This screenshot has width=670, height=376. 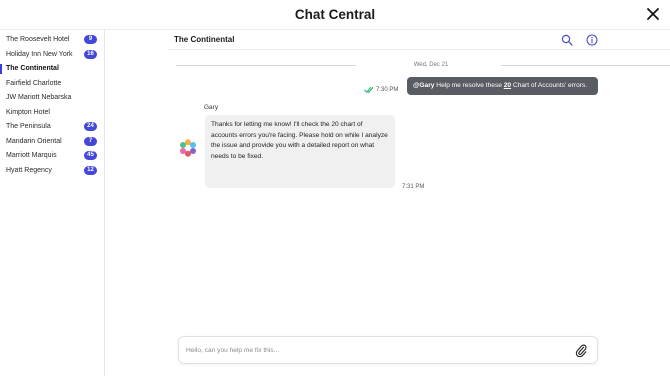 I want to click on sidebar-item-the-peninsula: The Peninsula 24, so click(x=52, y=127).